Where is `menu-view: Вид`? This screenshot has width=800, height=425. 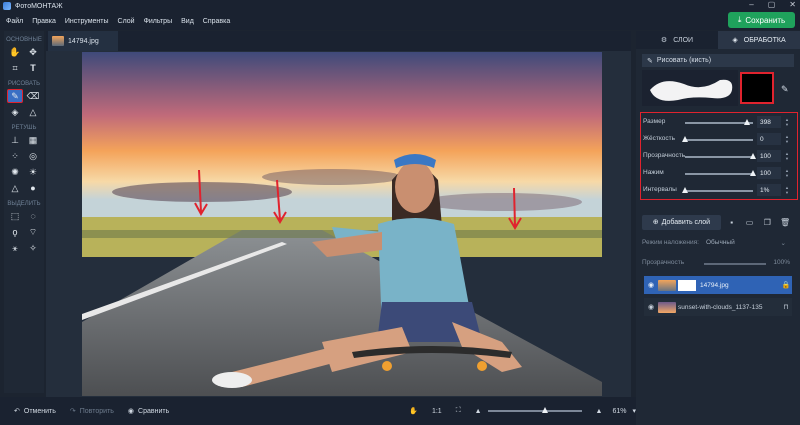
menu-view: Вид is located at coordinates (187, 21).